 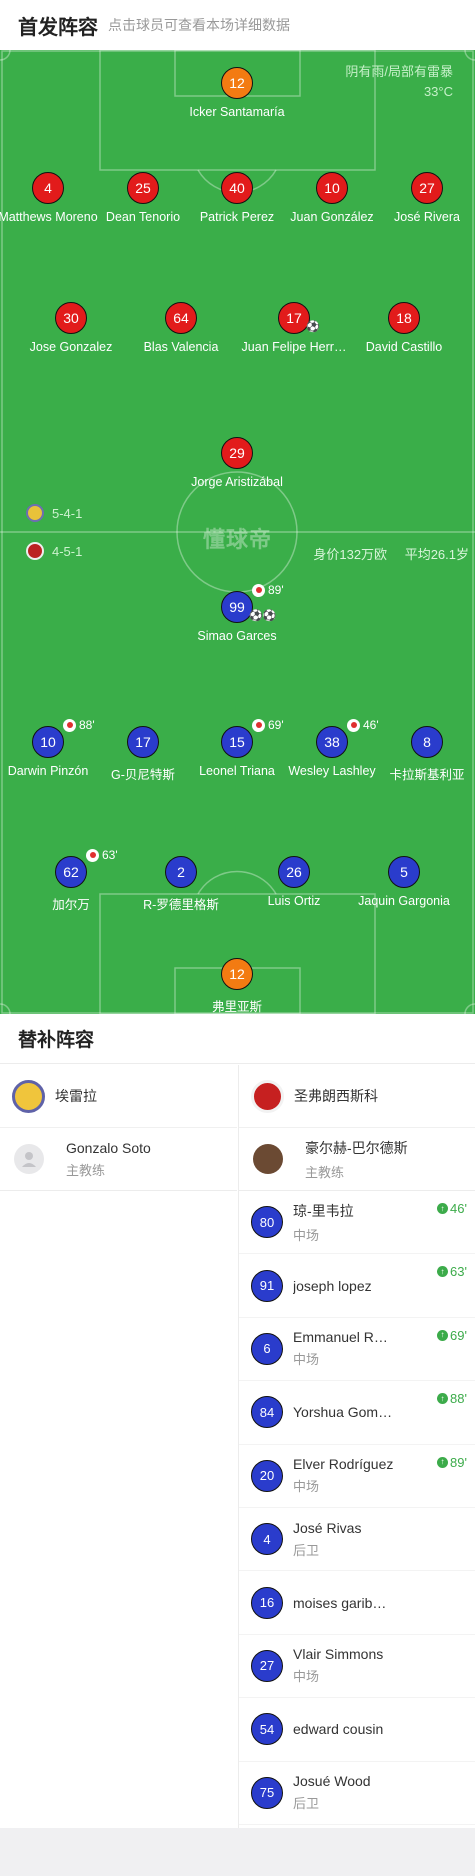 I want to click on page-header: 首发阵容 点击球员可查看本场详细数据, so click(x=237, y=25).